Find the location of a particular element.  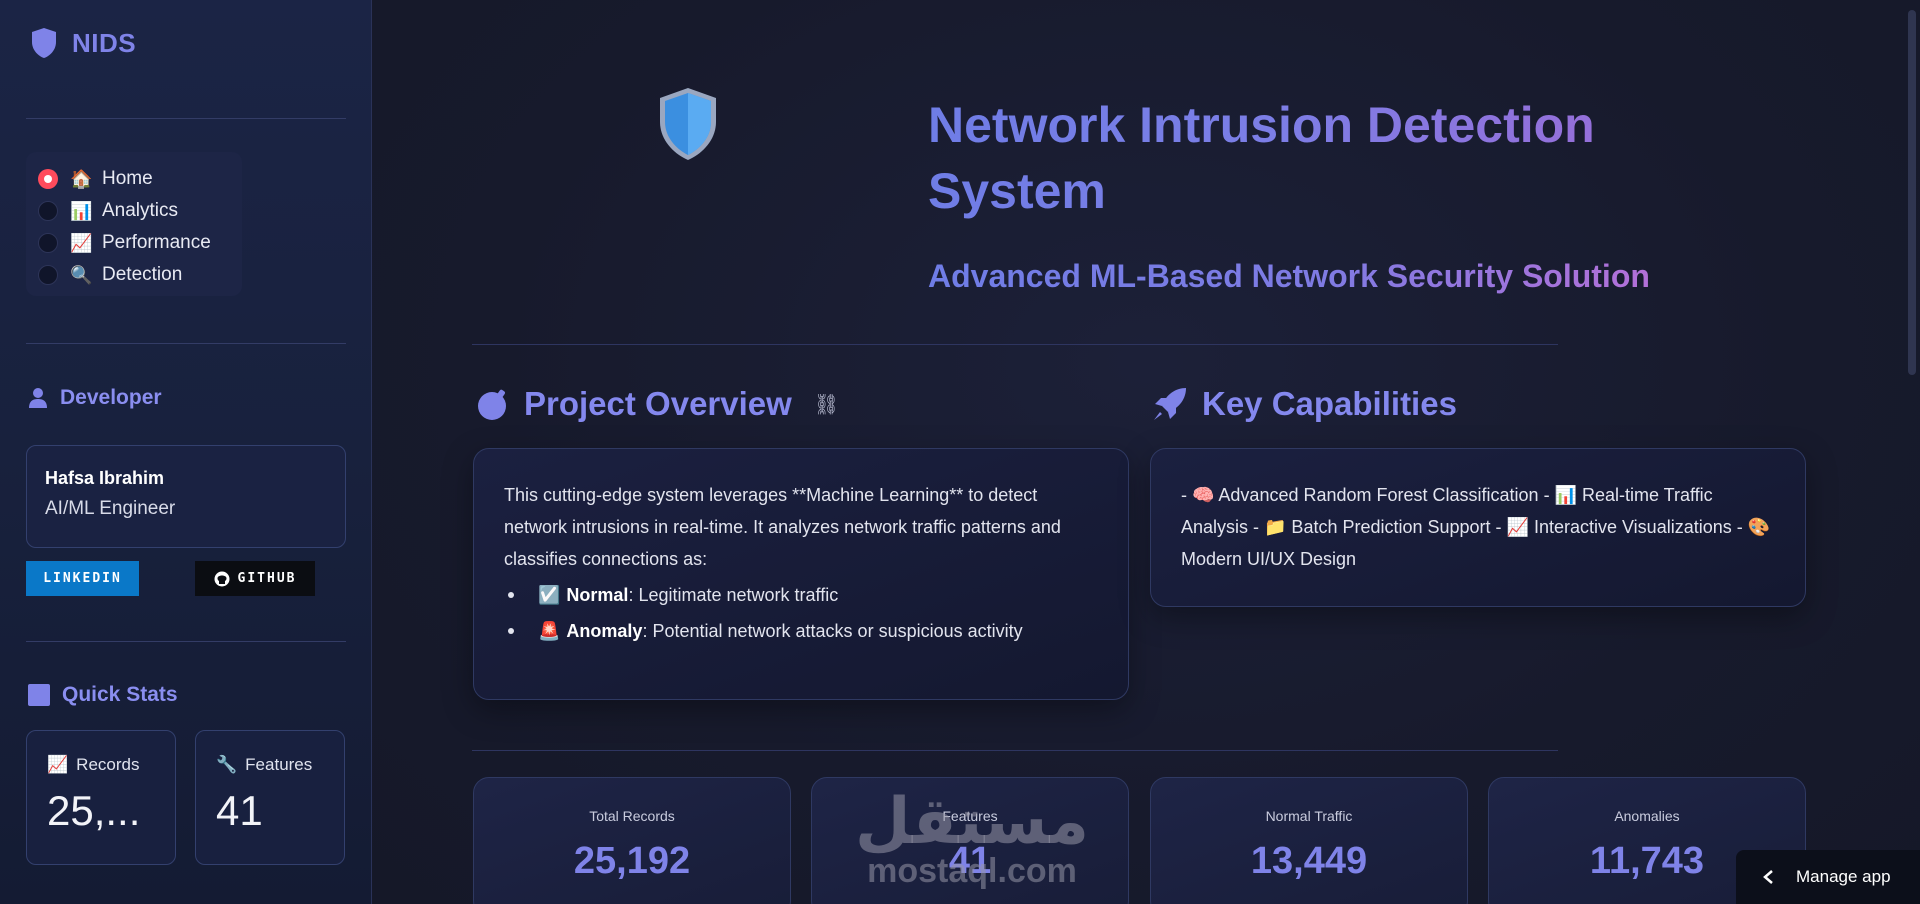

home-icon: 🏠 is located at coordinates (81, 178).